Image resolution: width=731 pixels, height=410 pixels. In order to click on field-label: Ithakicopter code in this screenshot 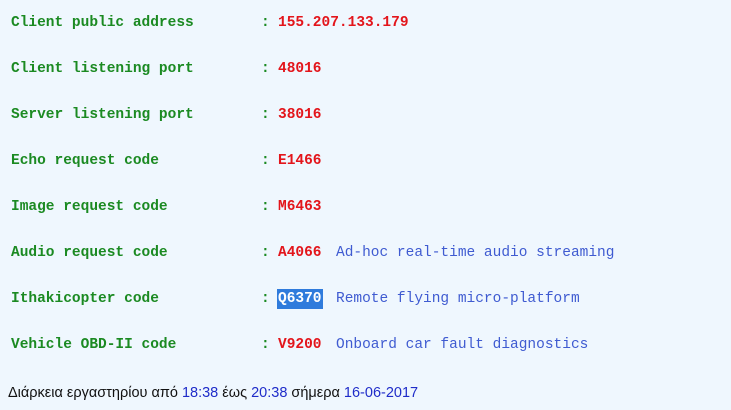, I will do `click(85, 299)`.